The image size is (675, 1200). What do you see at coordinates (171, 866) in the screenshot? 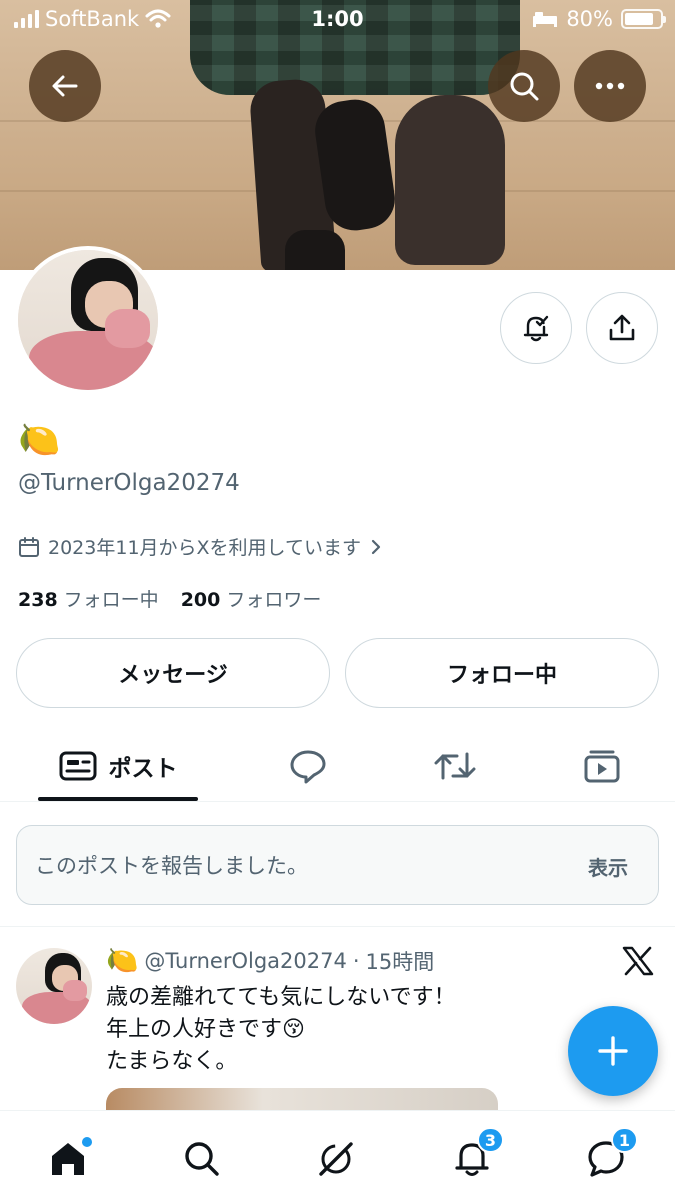
I see `reported-post-message: このポストを報告しました。` at bounding box center [171, 866].